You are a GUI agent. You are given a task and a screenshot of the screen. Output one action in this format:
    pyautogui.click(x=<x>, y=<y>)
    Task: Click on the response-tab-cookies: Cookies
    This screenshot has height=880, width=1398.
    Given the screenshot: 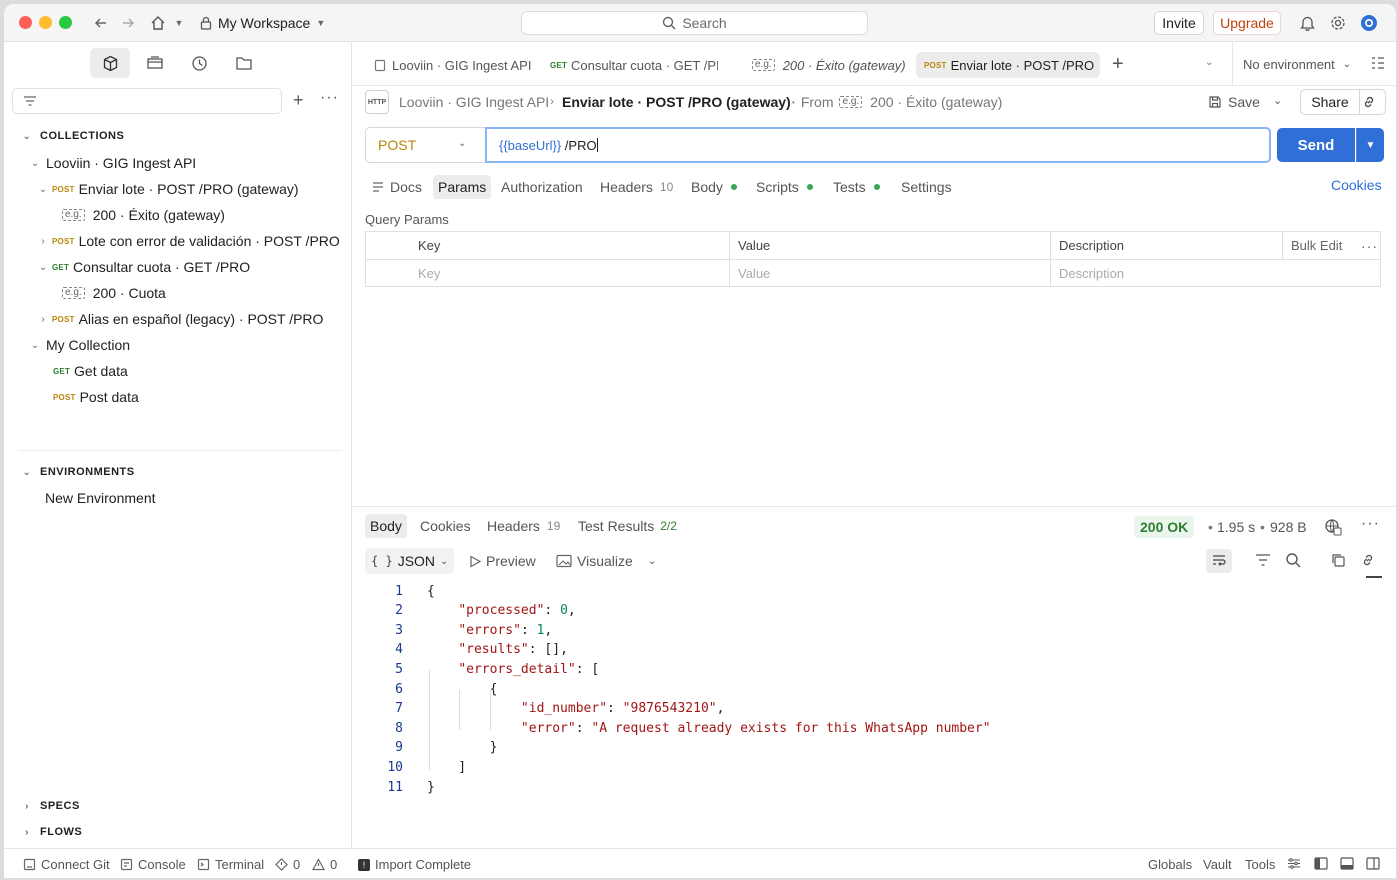 What is the action you would take?
    pyautogui.click(x=445, y=526)
    